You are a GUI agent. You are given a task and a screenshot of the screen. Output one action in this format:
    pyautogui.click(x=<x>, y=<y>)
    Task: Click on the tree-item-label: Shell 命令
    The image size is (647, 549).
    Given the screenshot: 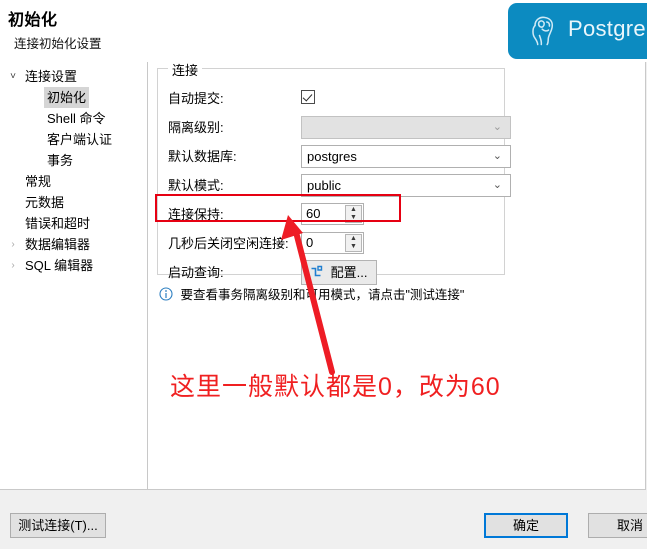 What is the action you would take?
    pyautogui.click(x=76, y=118)
    